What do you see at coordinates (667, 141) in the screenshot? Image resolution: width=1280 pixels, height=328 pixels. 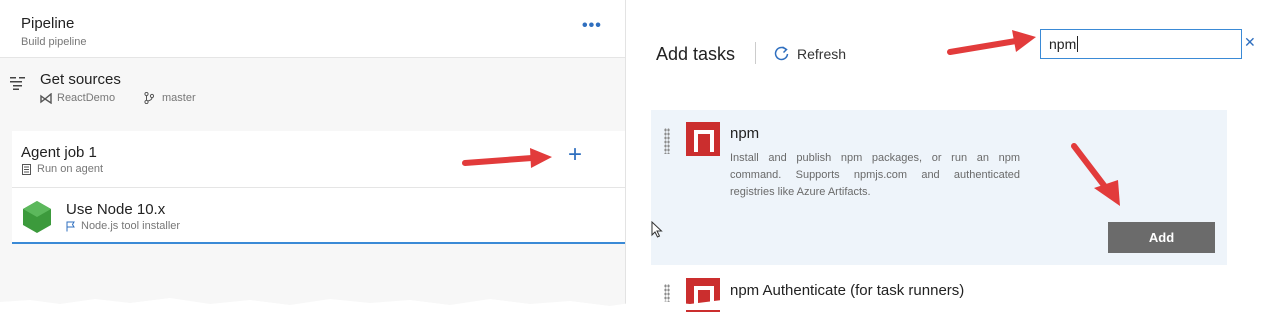 I see `drag-handle-icon` at bounding box center [667, 141].